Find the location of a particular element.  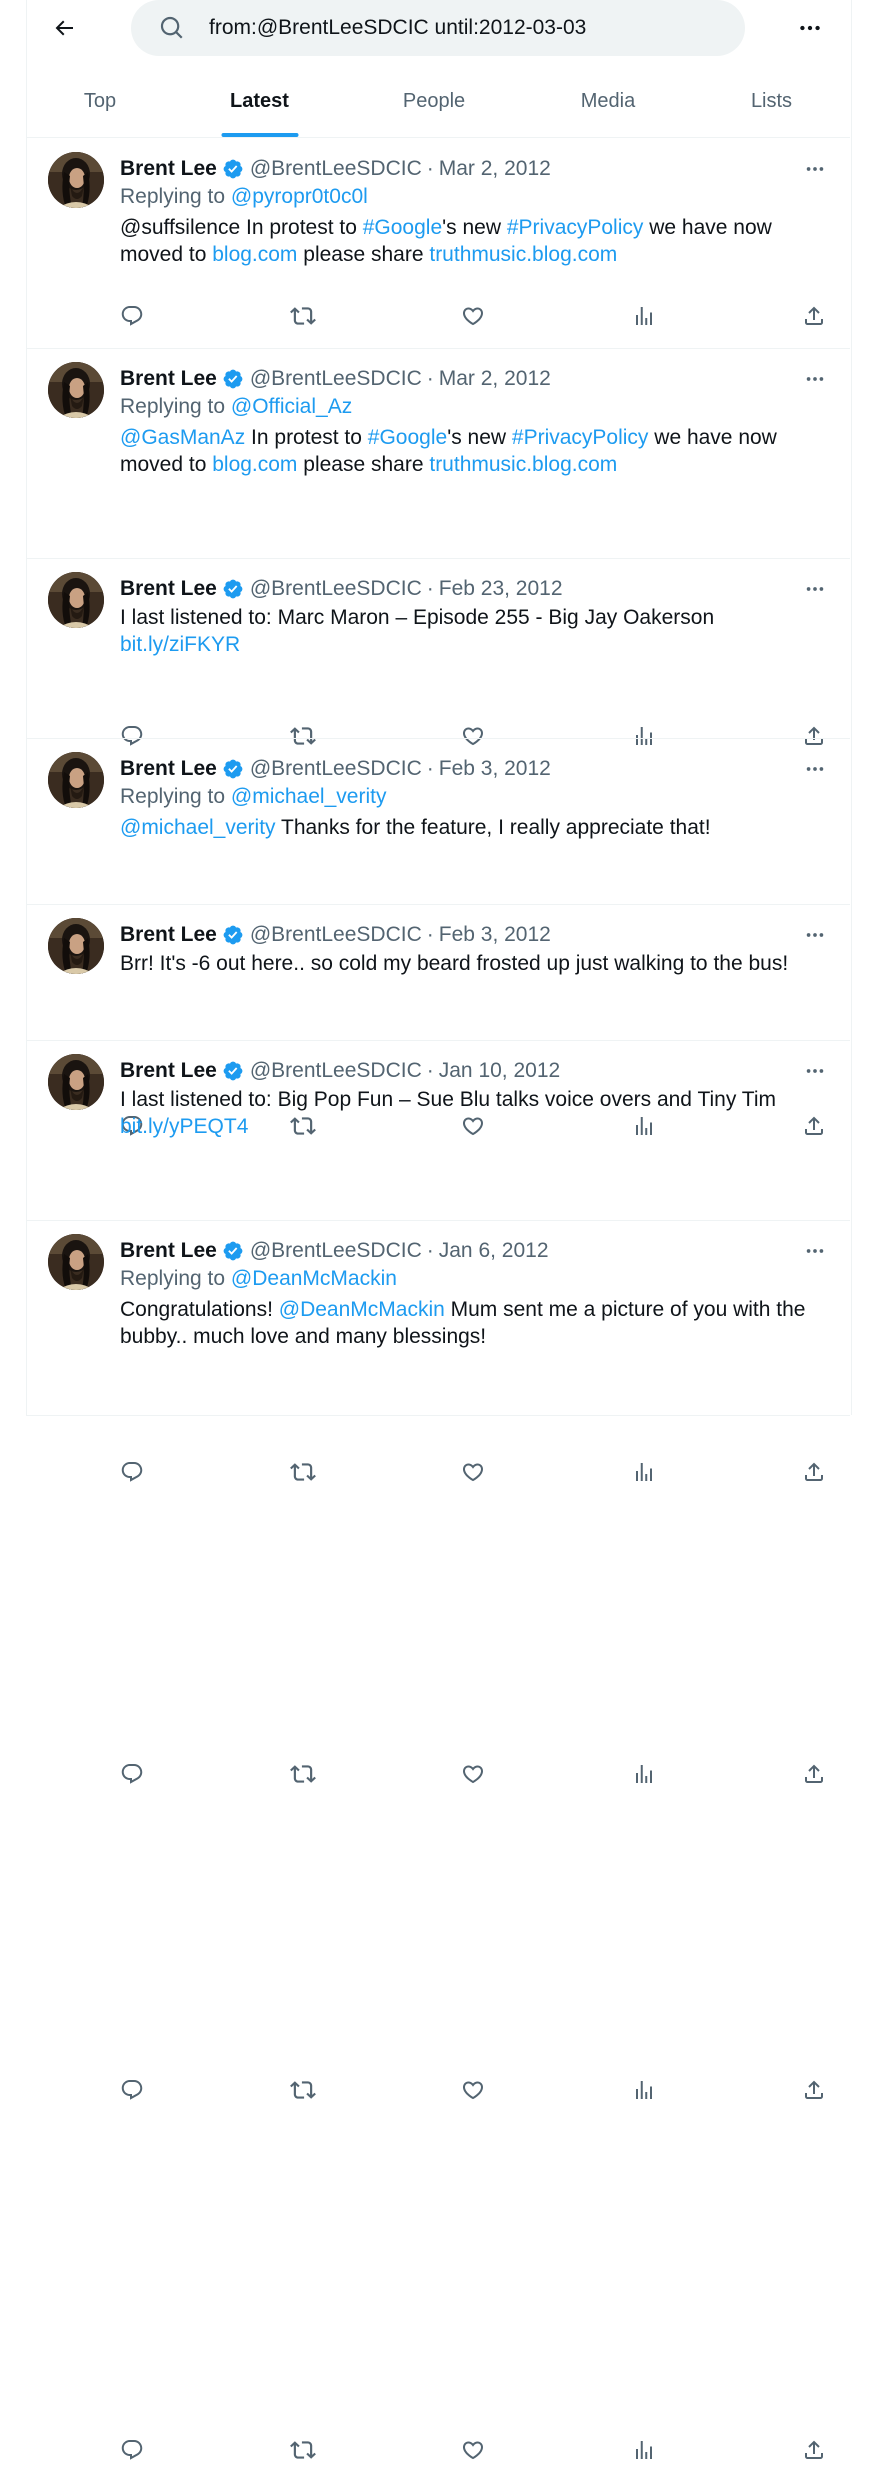

more-options-button is located at coordinates (810, 28).